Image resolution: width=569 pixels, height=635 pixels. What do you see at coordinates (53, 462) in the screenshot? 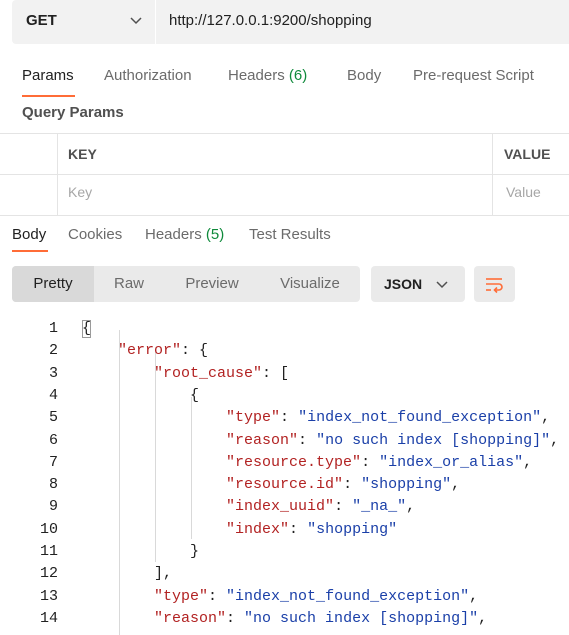
I see `line-number: 7` at bounding box center [53, 462].